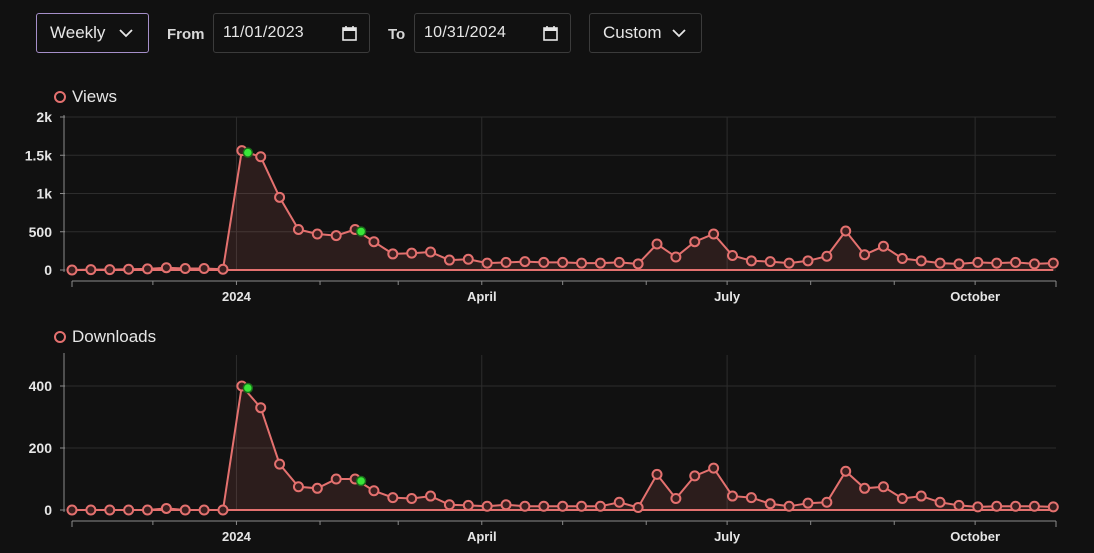 This screenshot has height=553, width=1094. Describe the element at coordinates (44, 117) in the screenshot. I see `y-tick-label: 2k` at that location.